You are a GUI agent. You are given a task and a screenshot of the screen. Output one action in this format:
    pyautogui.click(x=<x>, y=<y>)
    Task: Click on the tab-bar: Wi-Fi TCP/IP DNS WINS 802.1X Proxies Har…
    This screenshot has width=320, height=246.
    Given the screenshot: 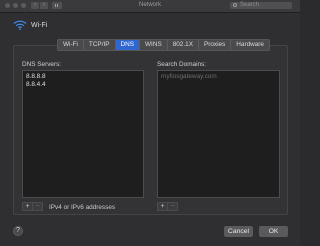 What is the action you would take?
    pyautogui.click(x=163, y=45)
    